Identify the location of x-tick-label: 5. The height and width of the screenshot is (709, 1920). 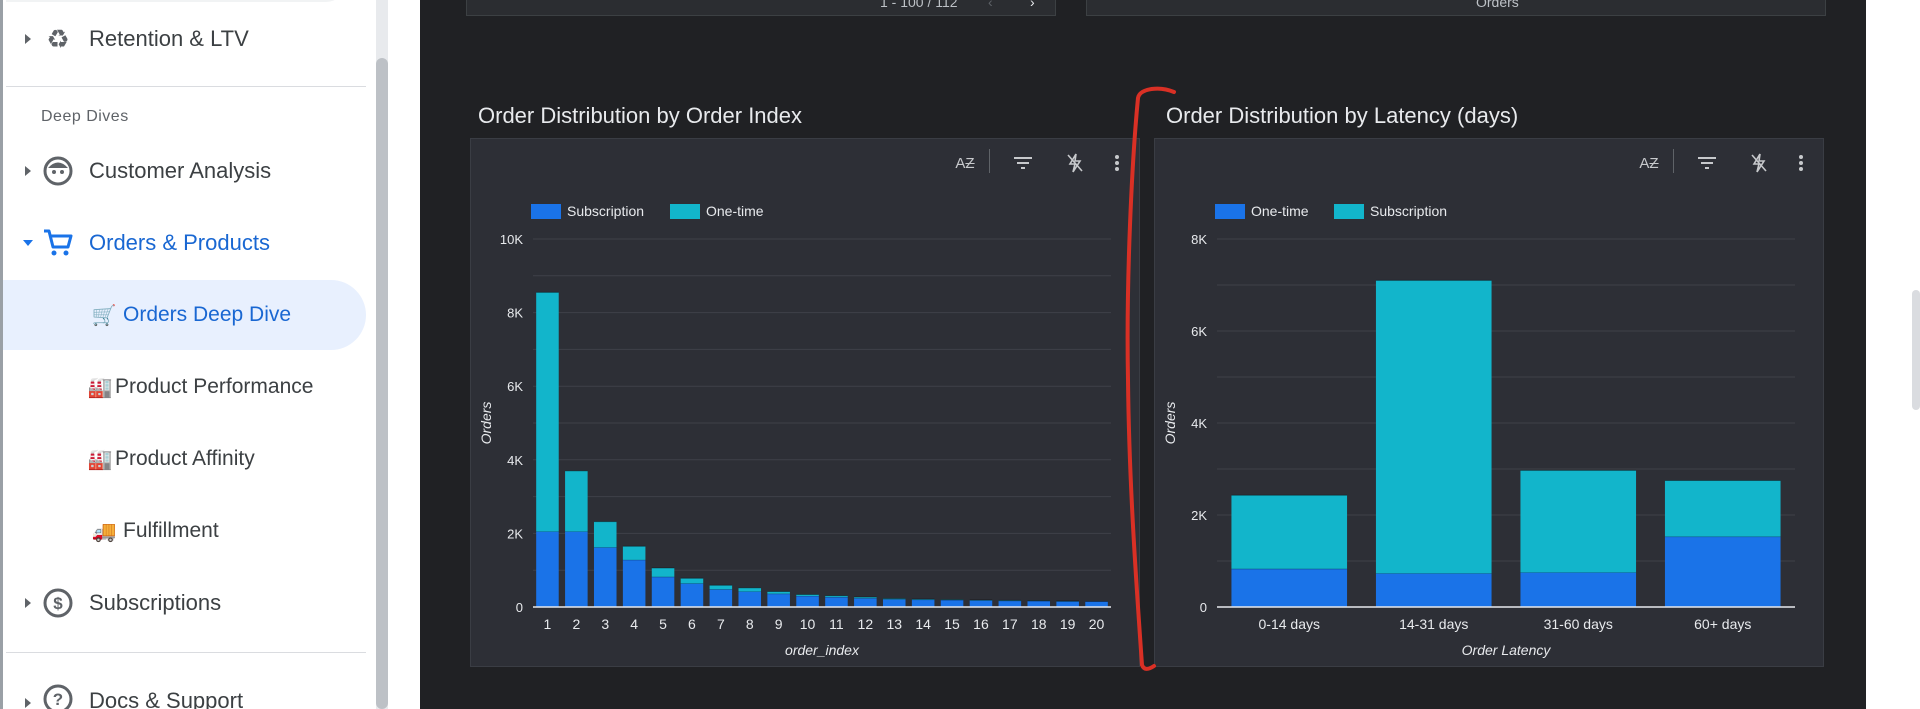
(663, 624).